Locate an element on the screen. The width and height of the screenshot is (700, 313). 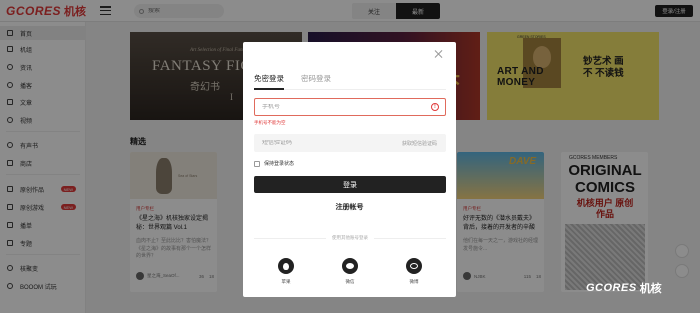
apple-icon is located at coordinates (286, 266).